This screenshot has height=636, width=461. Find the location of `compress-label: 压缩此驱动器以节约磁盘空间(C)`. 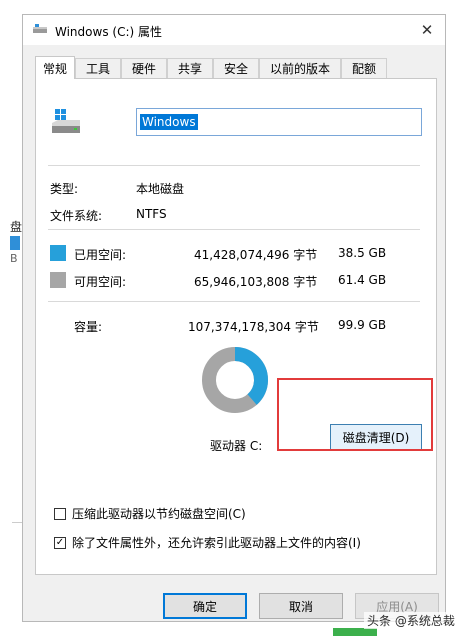

compress-label: 压缩此驱动器以节约磁盘空间(C) is located at coordinates (159, 514).